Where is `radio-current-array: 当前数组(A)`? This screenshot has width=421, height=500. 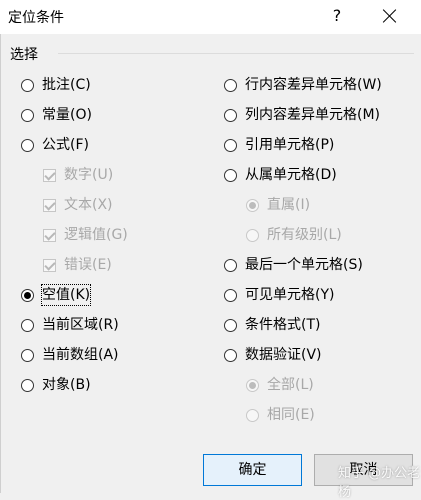 radio-current-array: 当前数组(A) is located at coordinates (70, 355).